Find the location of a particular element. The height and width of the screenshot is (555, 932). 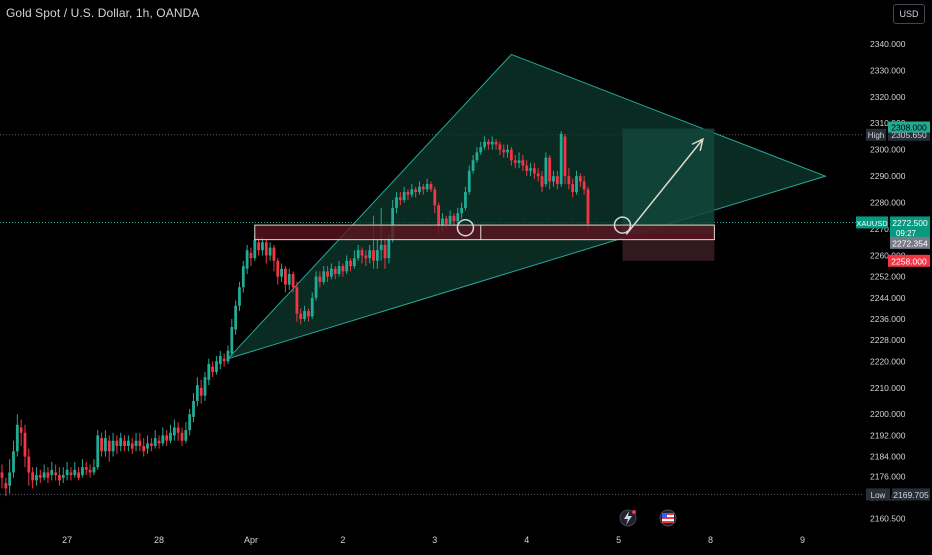

currency-button: USD is located at coordinates (909, 14).